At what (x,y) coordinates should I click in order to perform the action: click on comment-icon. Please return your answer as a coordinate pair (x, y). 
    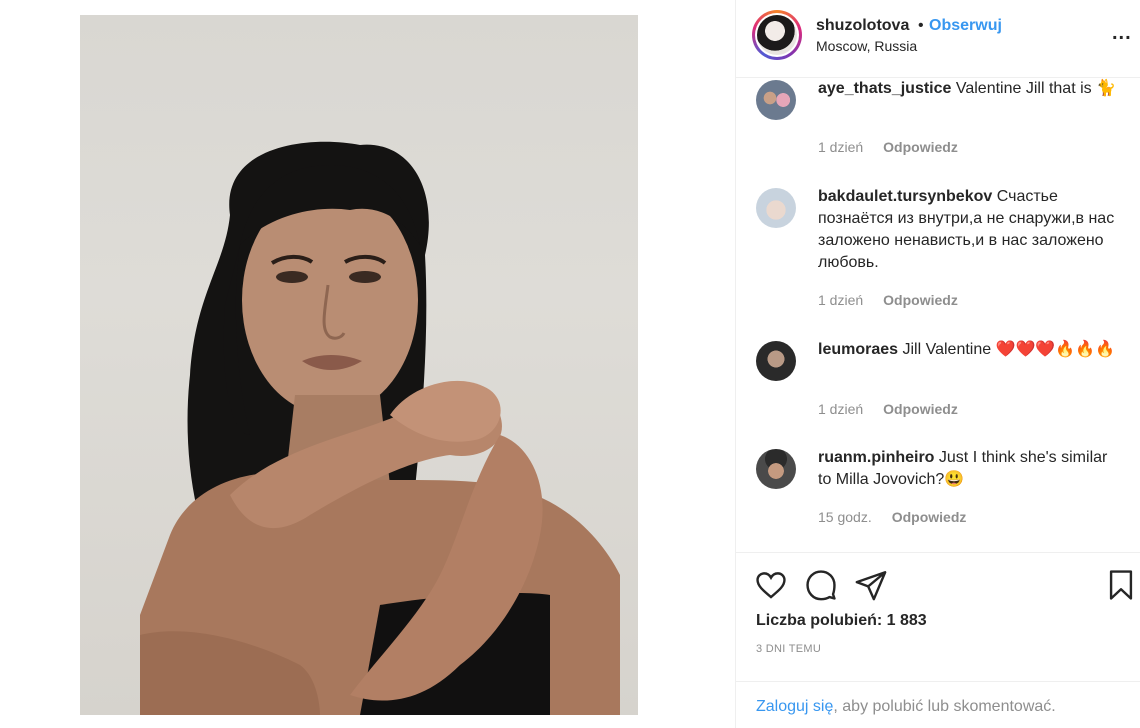
    Looking at the image, I should click on (821, 585).